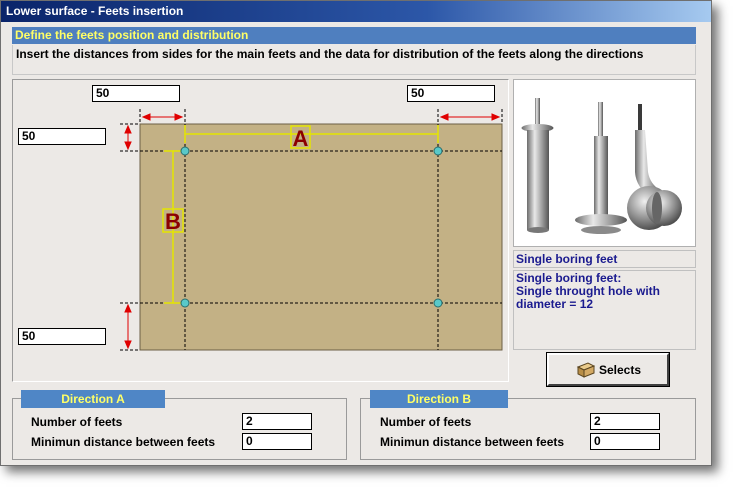 This screenshot has width=735, height=488. What do you see at coordinates (604, 259) in the screenshot?
I see `feet-type-name: Single boring feet` at bounding box center [604, 259].